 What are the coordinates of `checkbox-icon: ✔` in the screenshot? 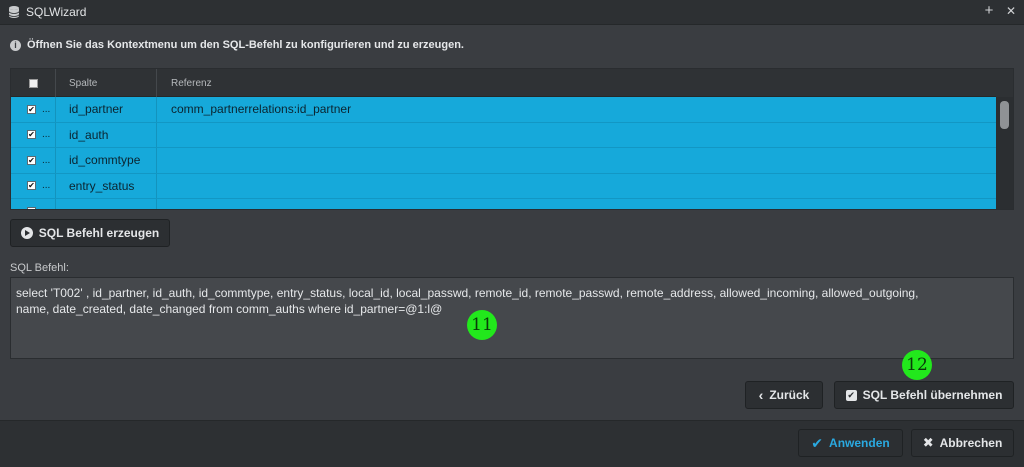 It's located at (851, 395).